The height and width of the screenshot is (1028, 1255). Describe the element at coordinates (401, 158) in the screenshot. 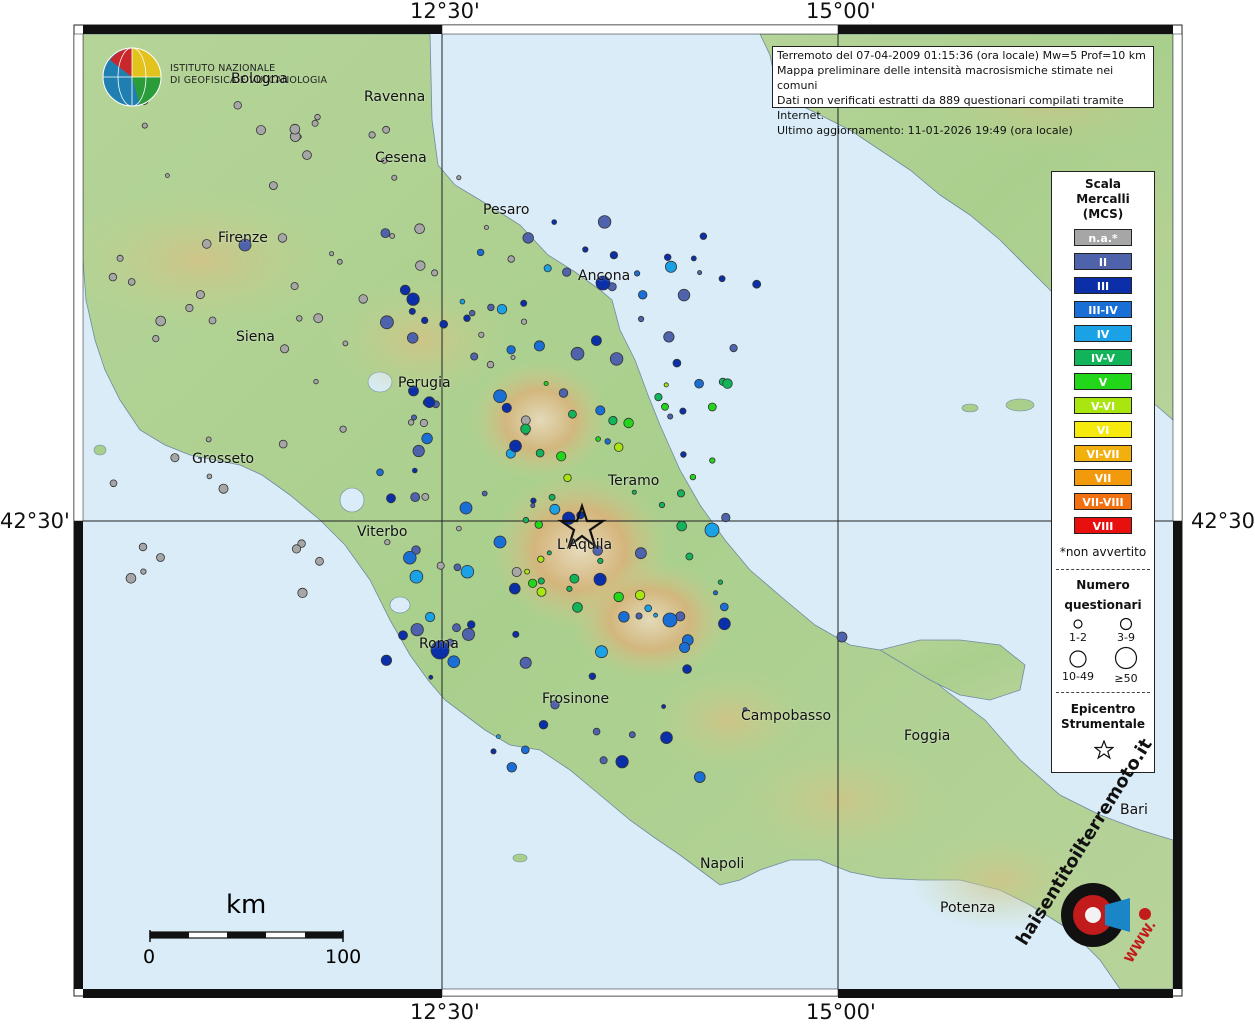

I see `city-label: Cesena` at that location.